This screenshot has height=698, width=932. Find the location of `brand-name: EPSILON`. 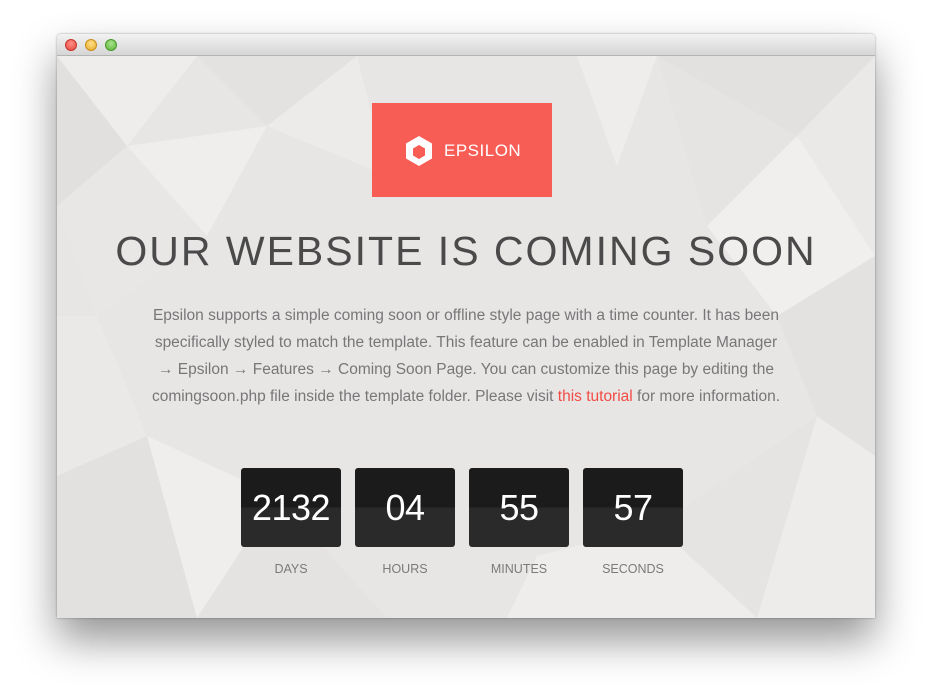

brand-name: EPSILON is located at coordinates (483, 150).